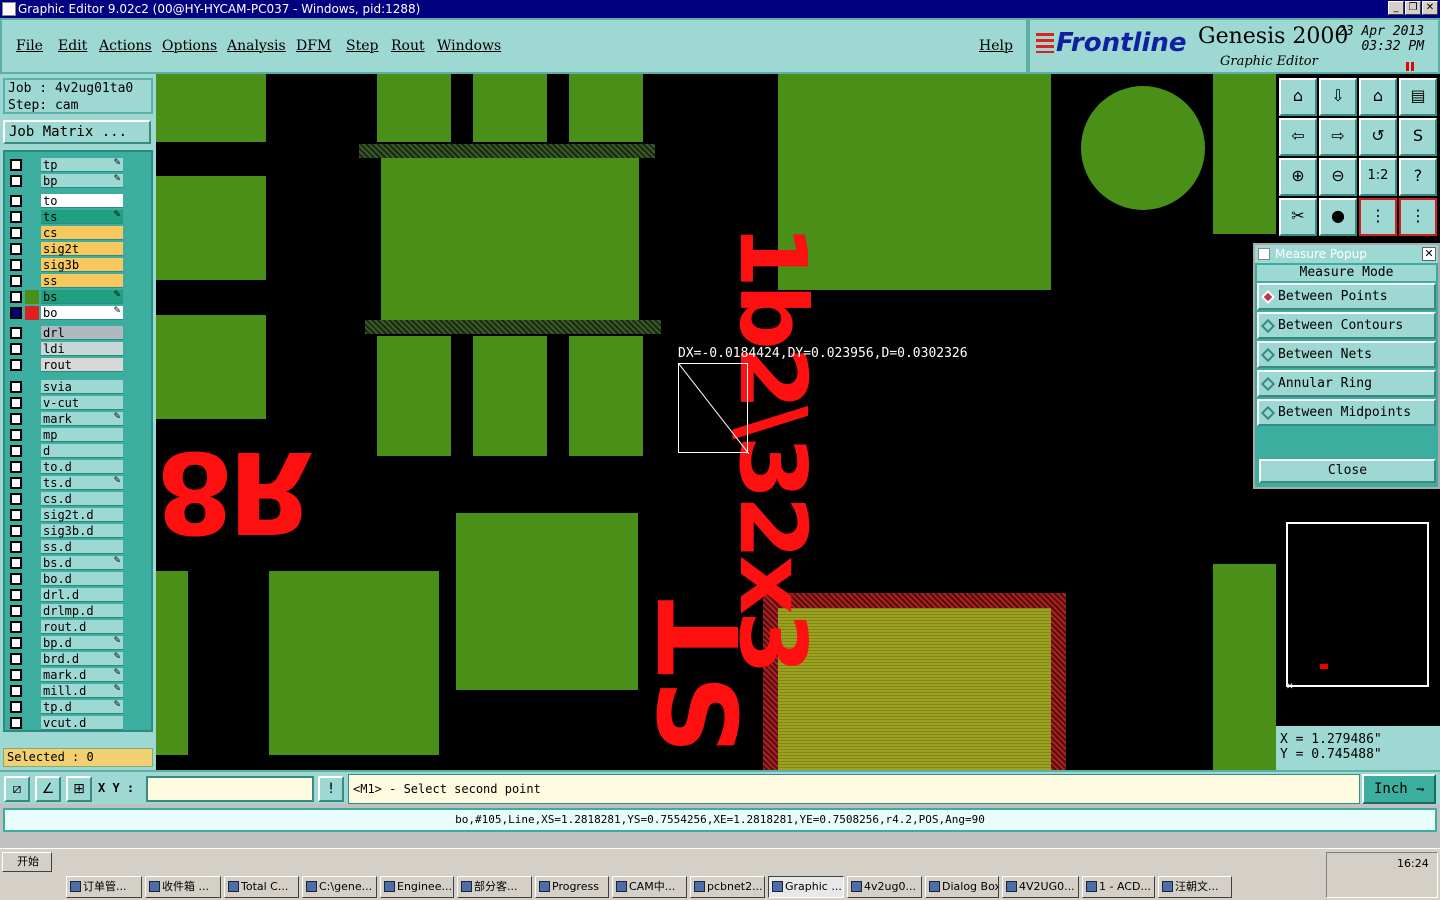  Describe the element at coordinates (996, 46) in the screenshot. I see `menu-help: Help` at that location.